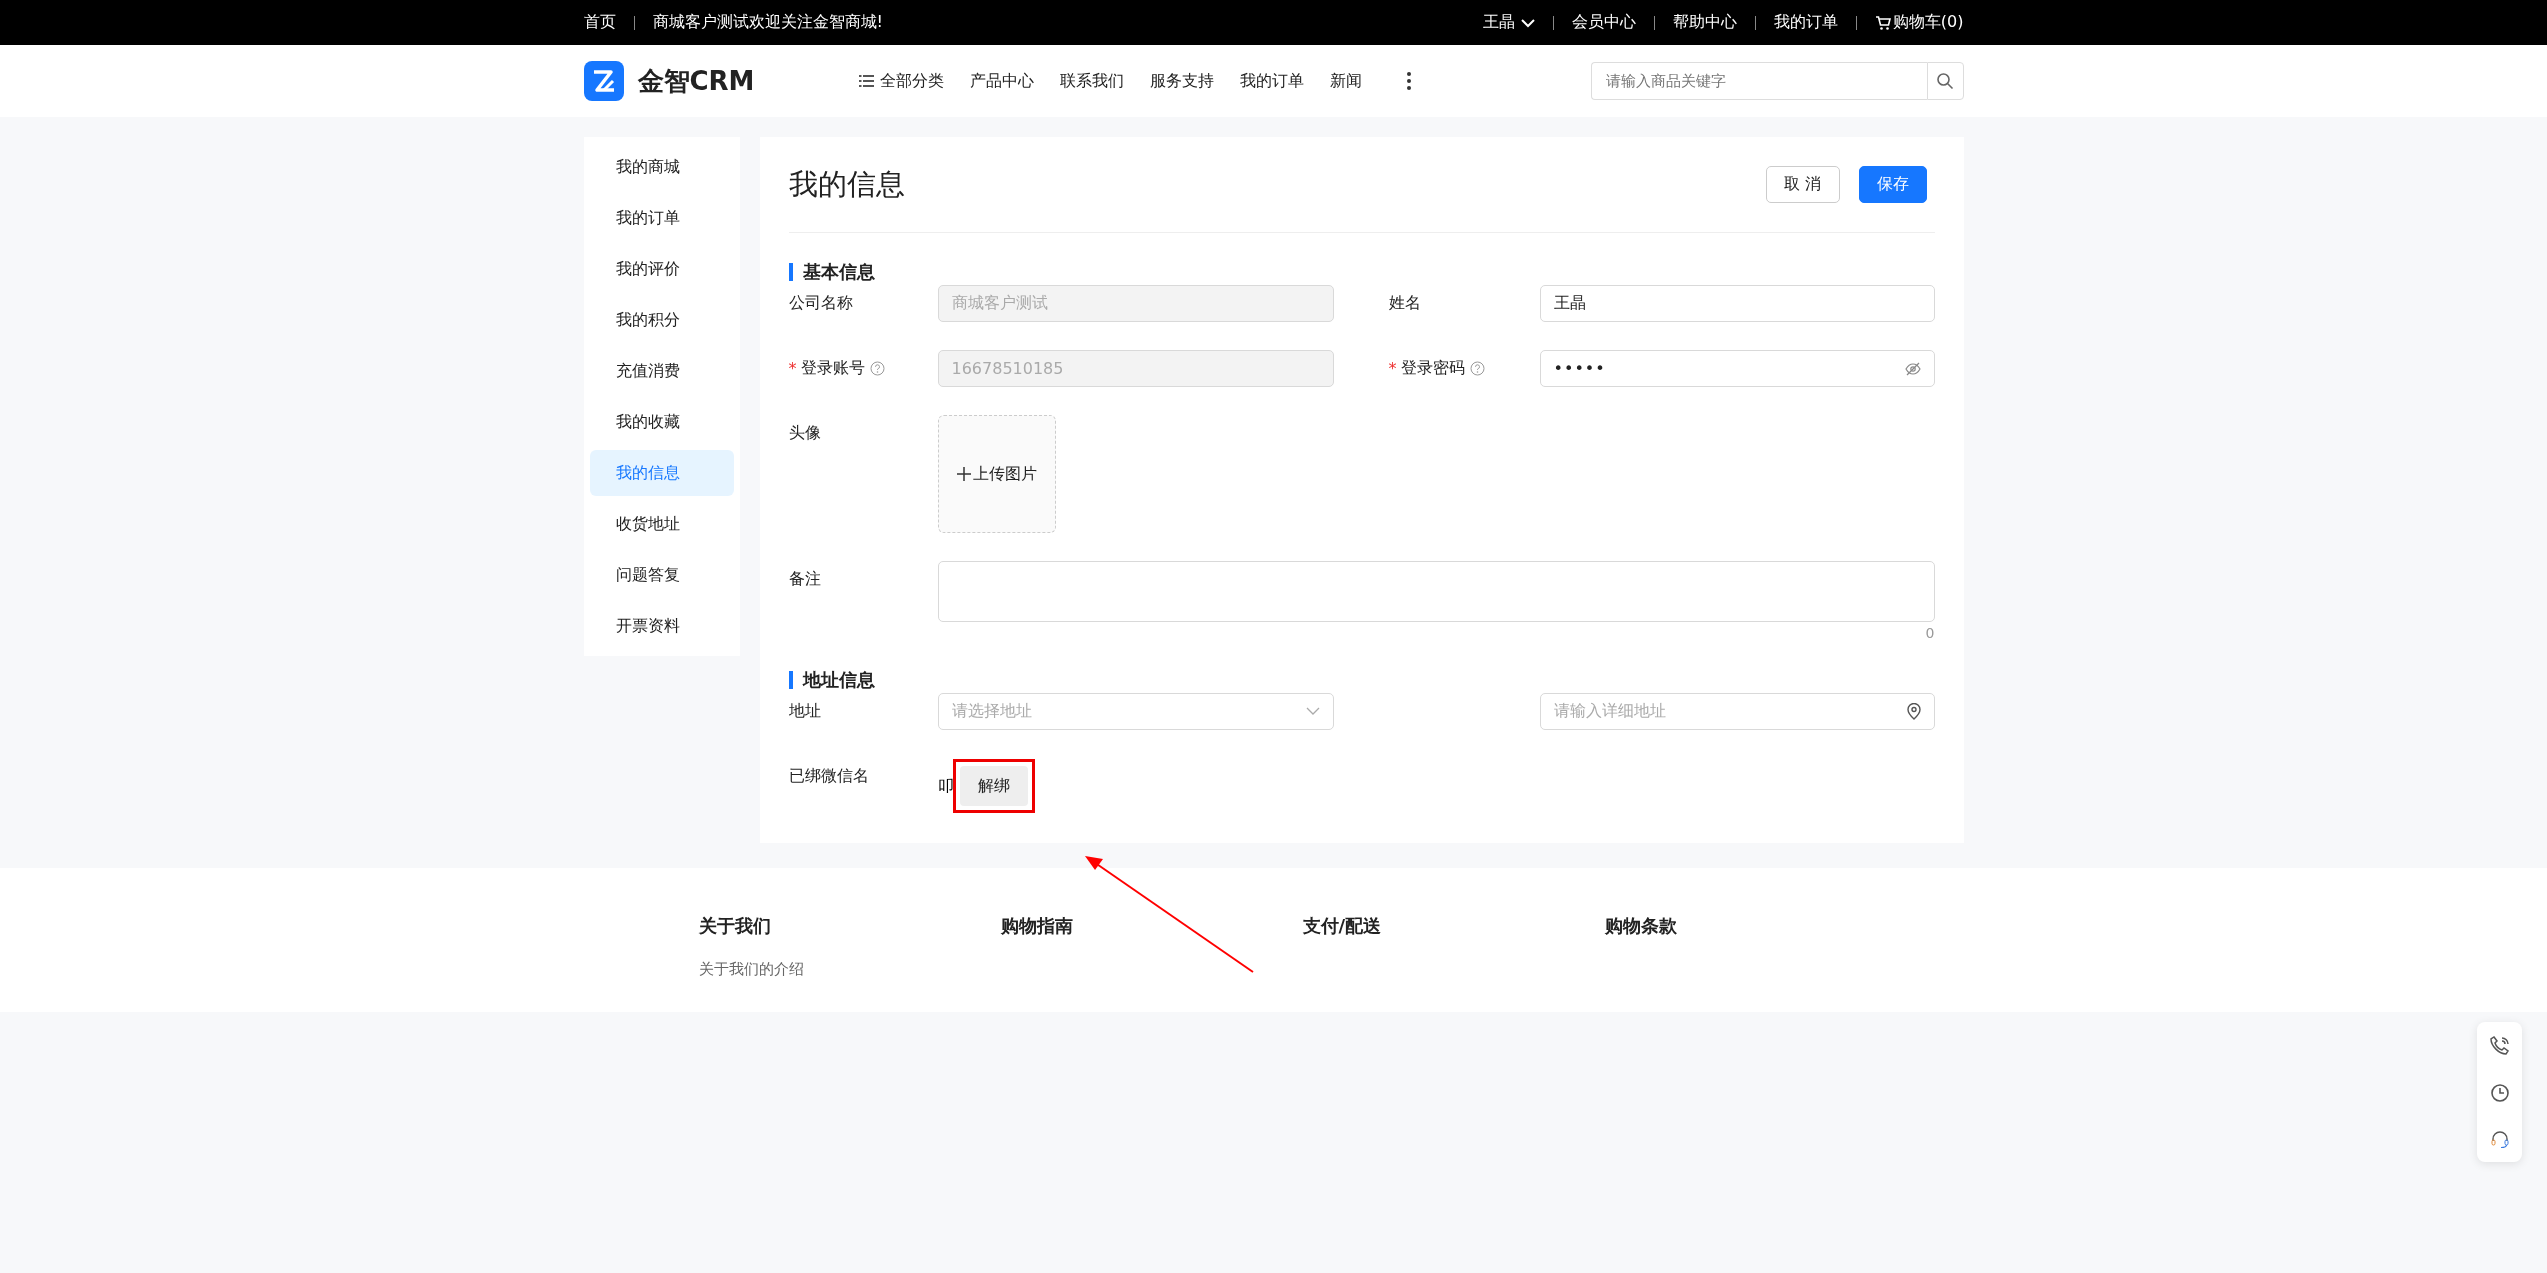 The height and width of the screenshot is (1273, 2547). I want to click on cart-icon, so click(1882, 22).